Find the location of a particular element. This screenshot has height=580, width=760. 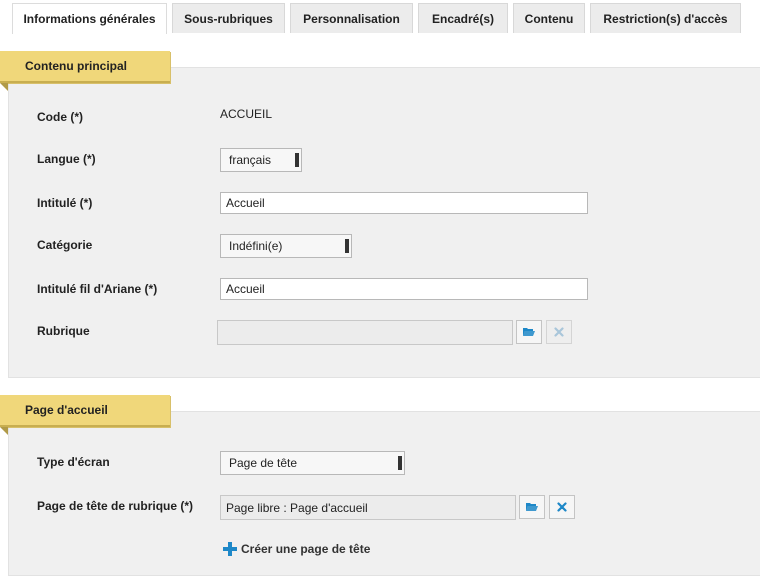

section-title-contenu-principal: Contenu principal is located at coordinates (85, 67).